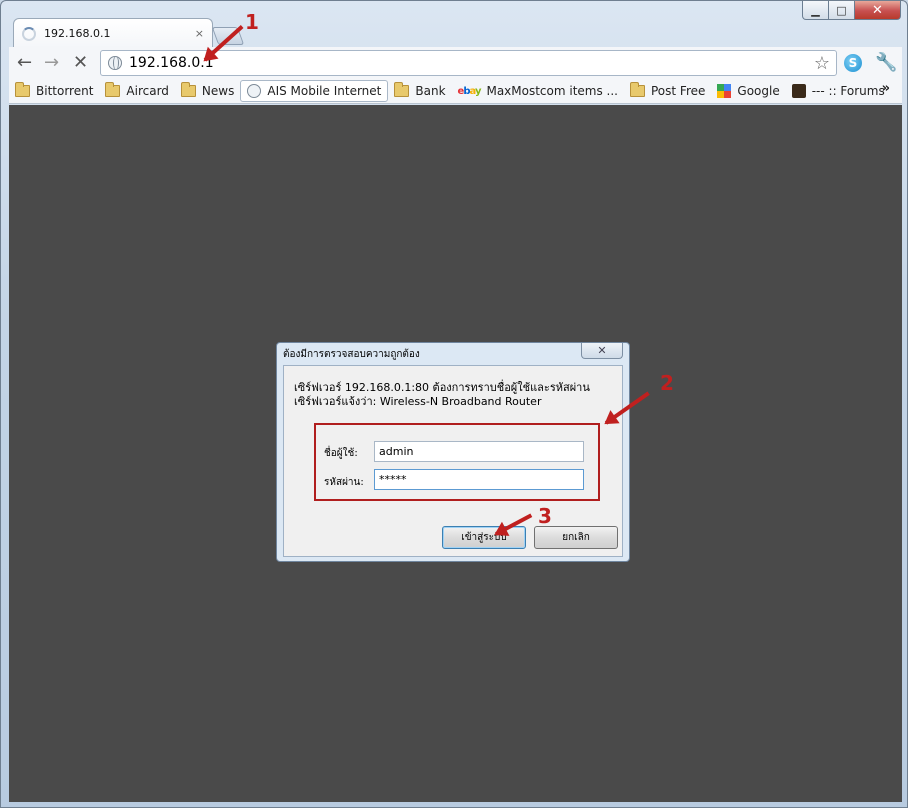 The image size is (908, 808). I want to click on close-window-button: ✕, so click(878, 10).